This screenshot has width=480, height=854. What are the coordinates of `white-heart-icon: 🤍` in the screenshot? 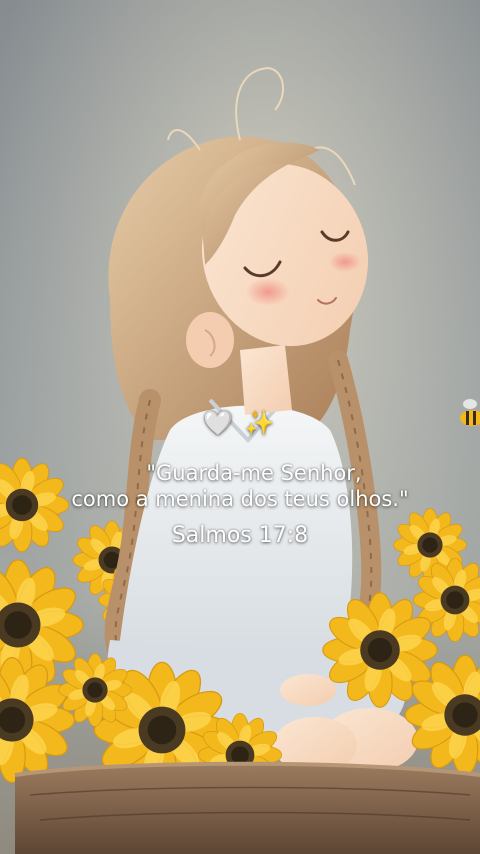 It's located at (219, 423).